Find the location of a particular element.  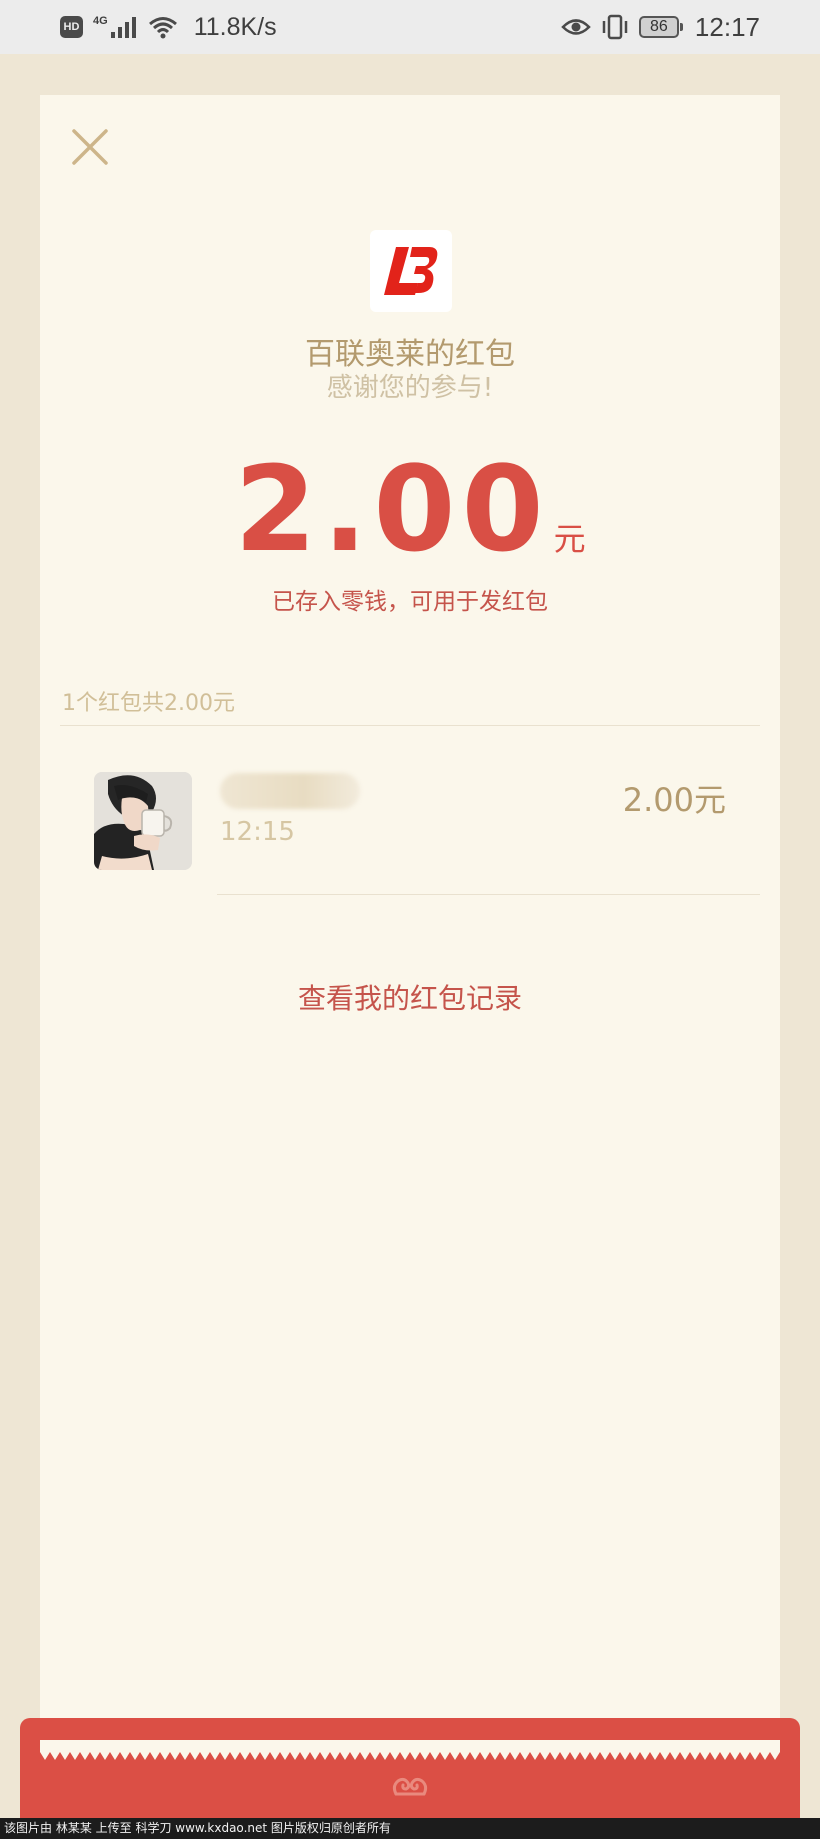

record-row: 12:15 2.00元 is located at coordinates (410, 830).